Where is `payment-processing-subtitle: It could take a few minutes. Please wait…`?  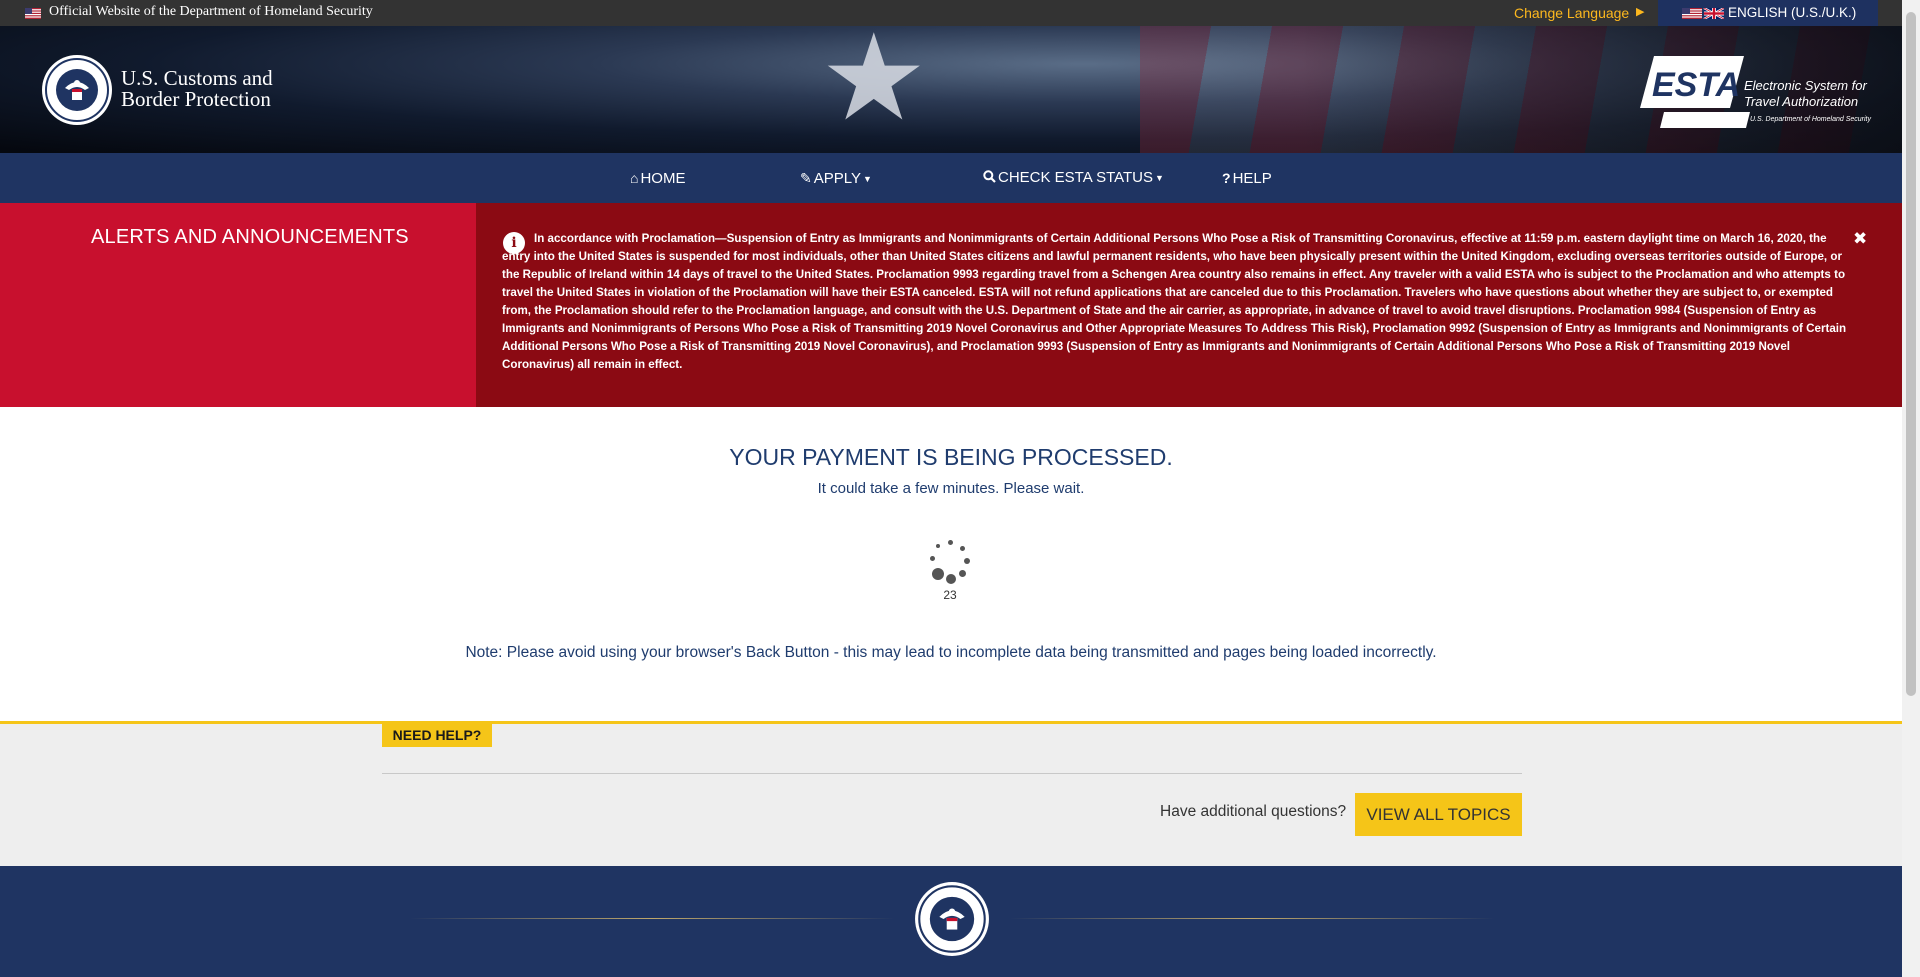
payment-processing-subtitle: It could take a few minutes. Please wait… is located at coordinates (951, 488).